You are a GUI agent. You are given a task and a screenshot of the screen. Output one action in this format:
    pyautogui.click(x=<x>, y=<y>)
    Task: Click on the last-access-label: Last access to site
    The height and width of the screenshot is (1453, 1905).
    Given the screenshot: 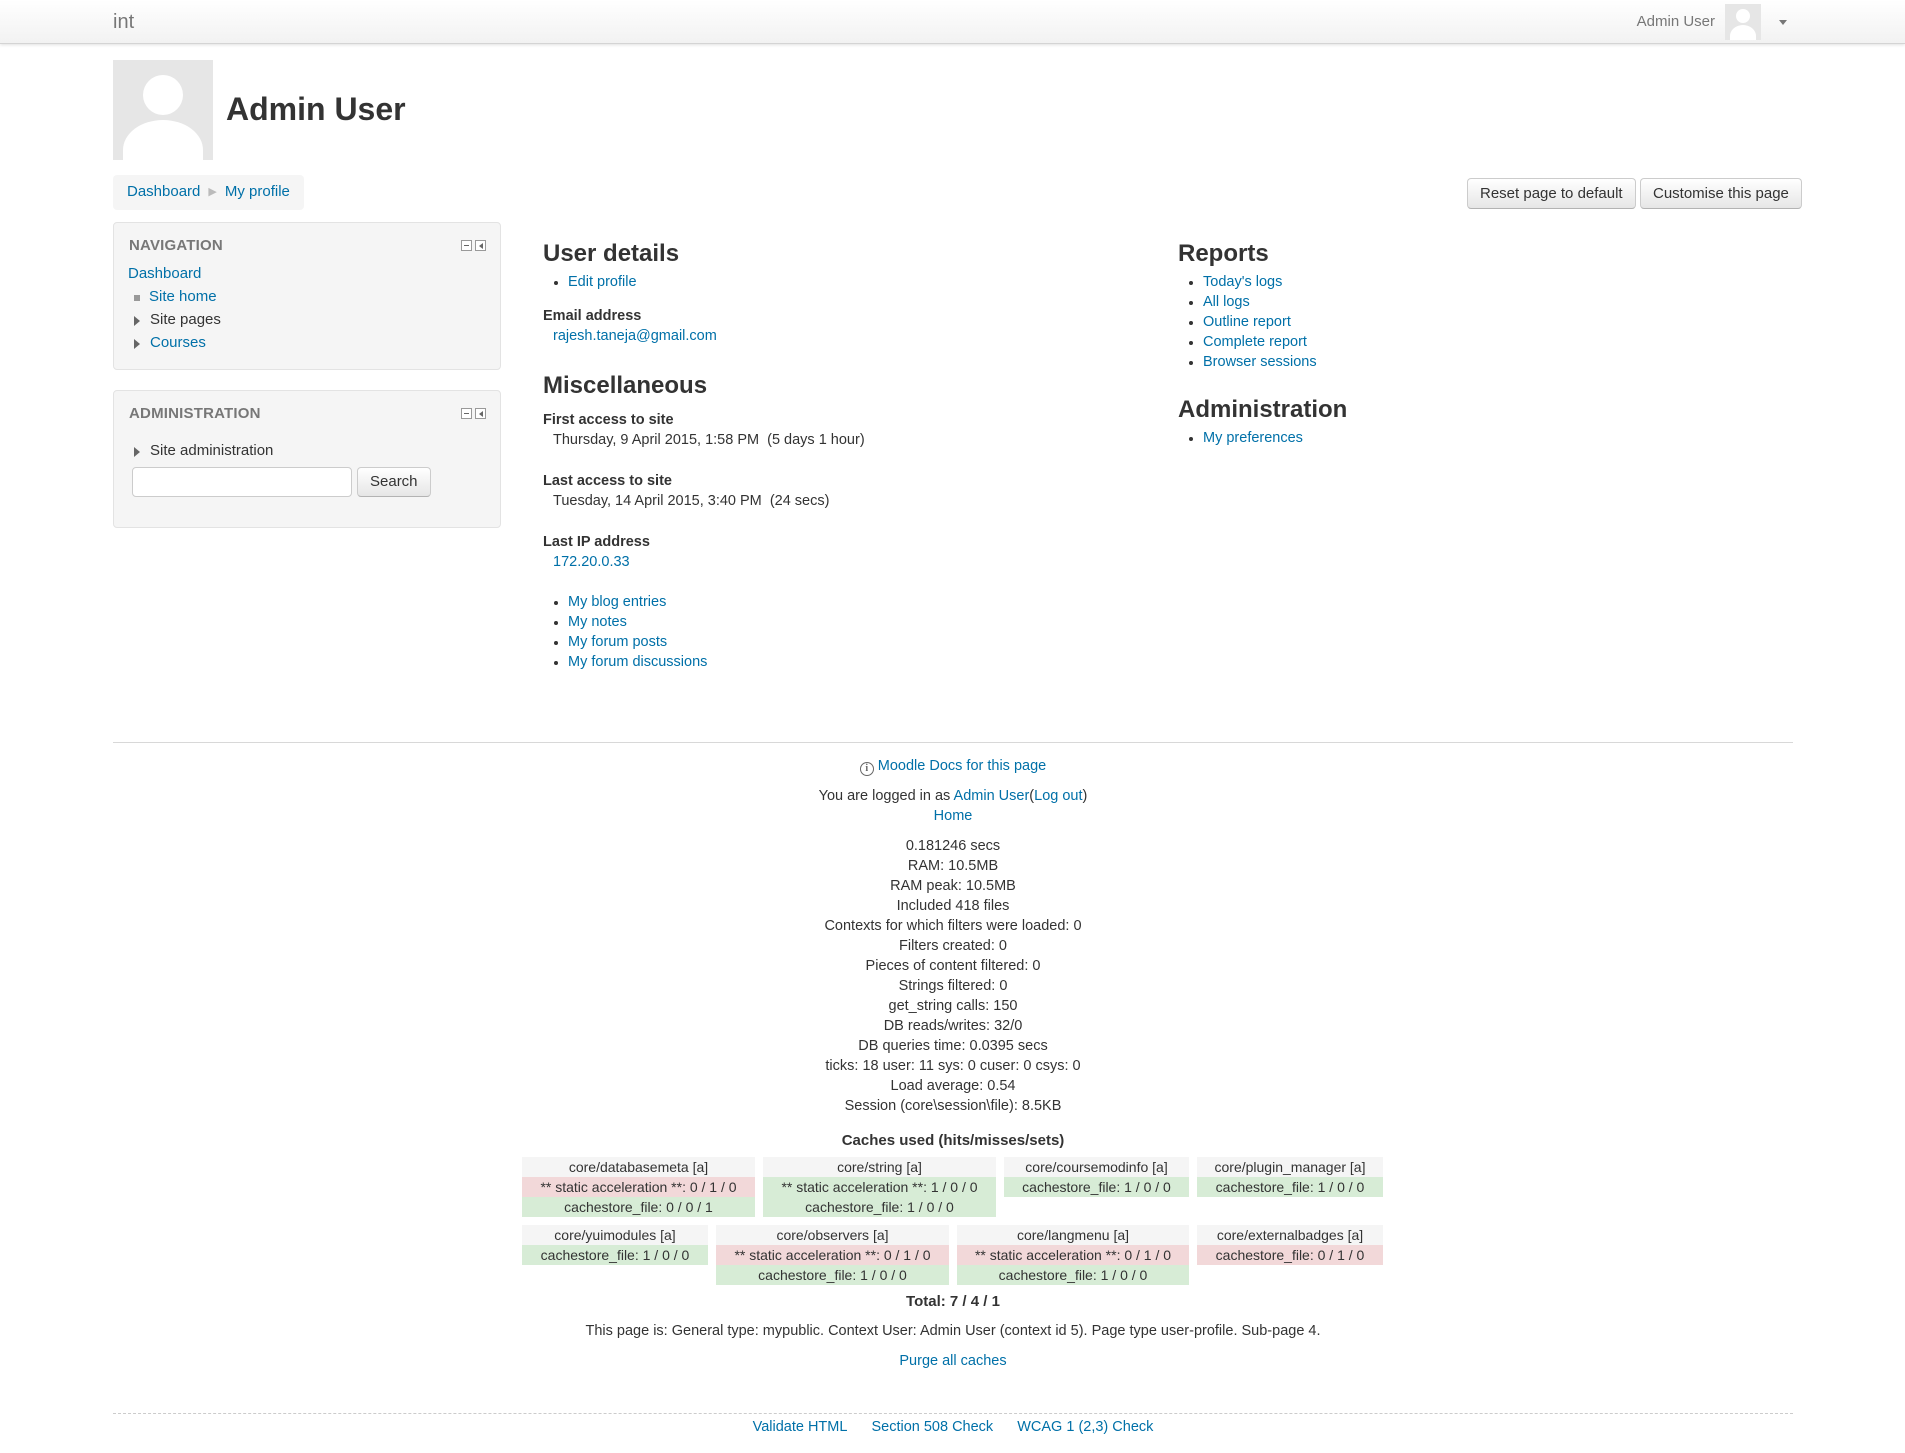 What is the action you would take?
    pyautogui.click(x=607, y=481)
    